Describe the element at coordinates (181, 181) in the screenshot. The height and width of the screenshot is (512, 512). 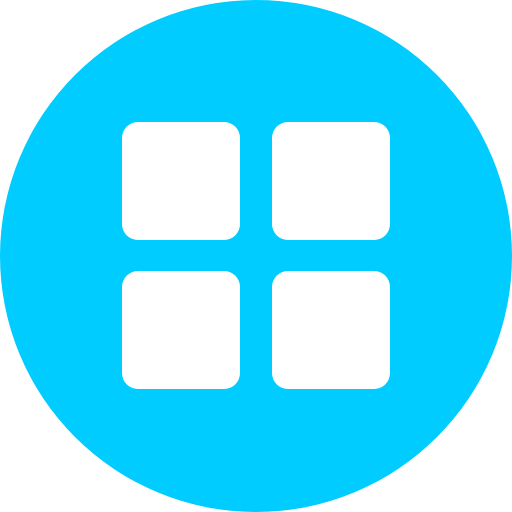
I see `grid-tile-top-left` at that location.